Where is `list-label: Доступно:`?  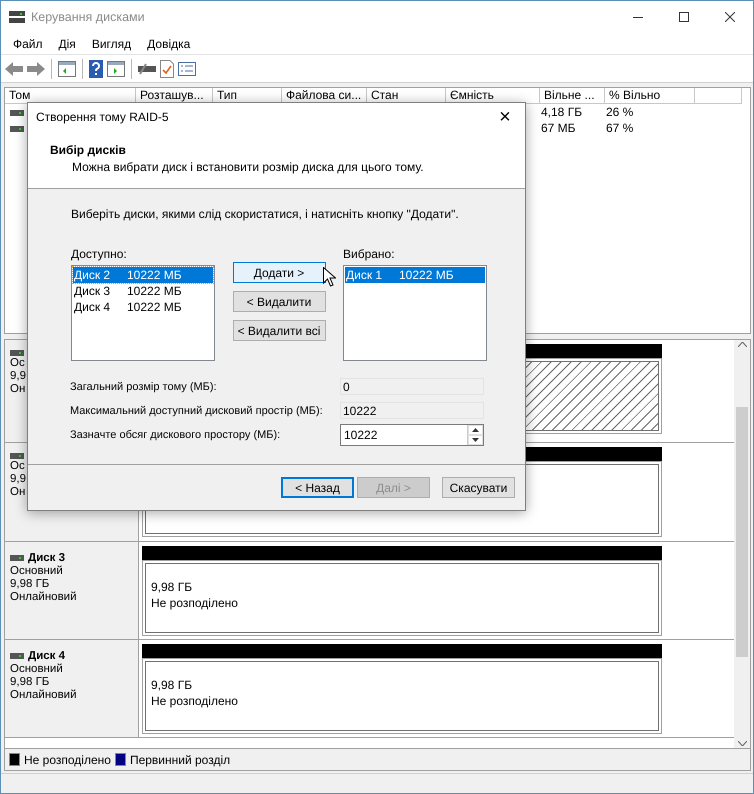
list-label: Доступно: is located at coordinates (99, 254).